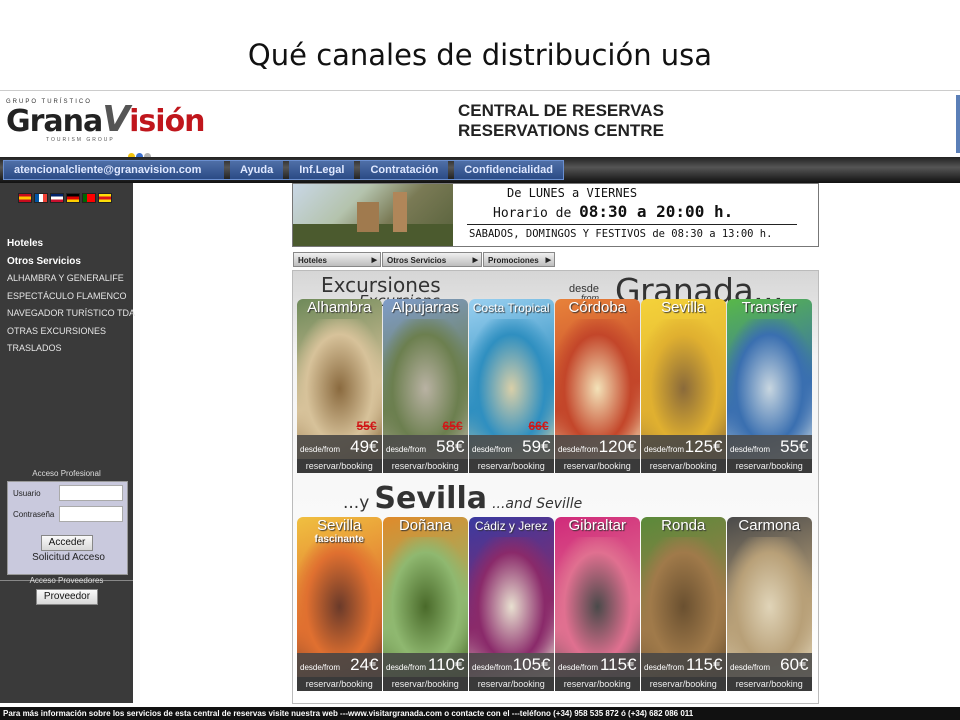 The image size is (960, 720). Describe the element at coordinates (257, 170) in the screenshot. I see `topnav-item-ayuda: Ayuda` at that location.